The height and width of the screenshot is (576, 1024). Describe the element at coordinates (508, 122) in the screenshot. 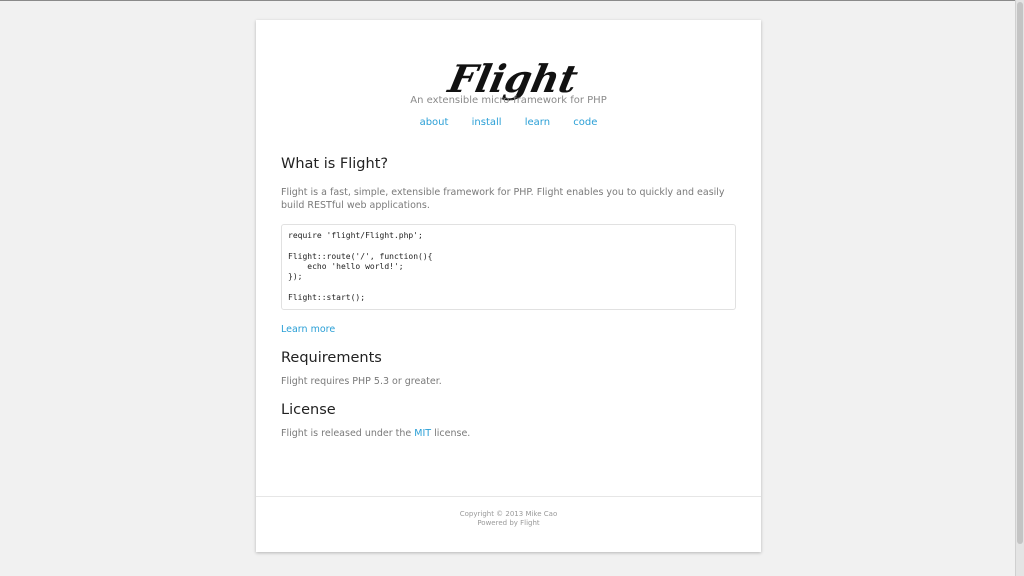

I see `main-nav: about install learn code` at that location.